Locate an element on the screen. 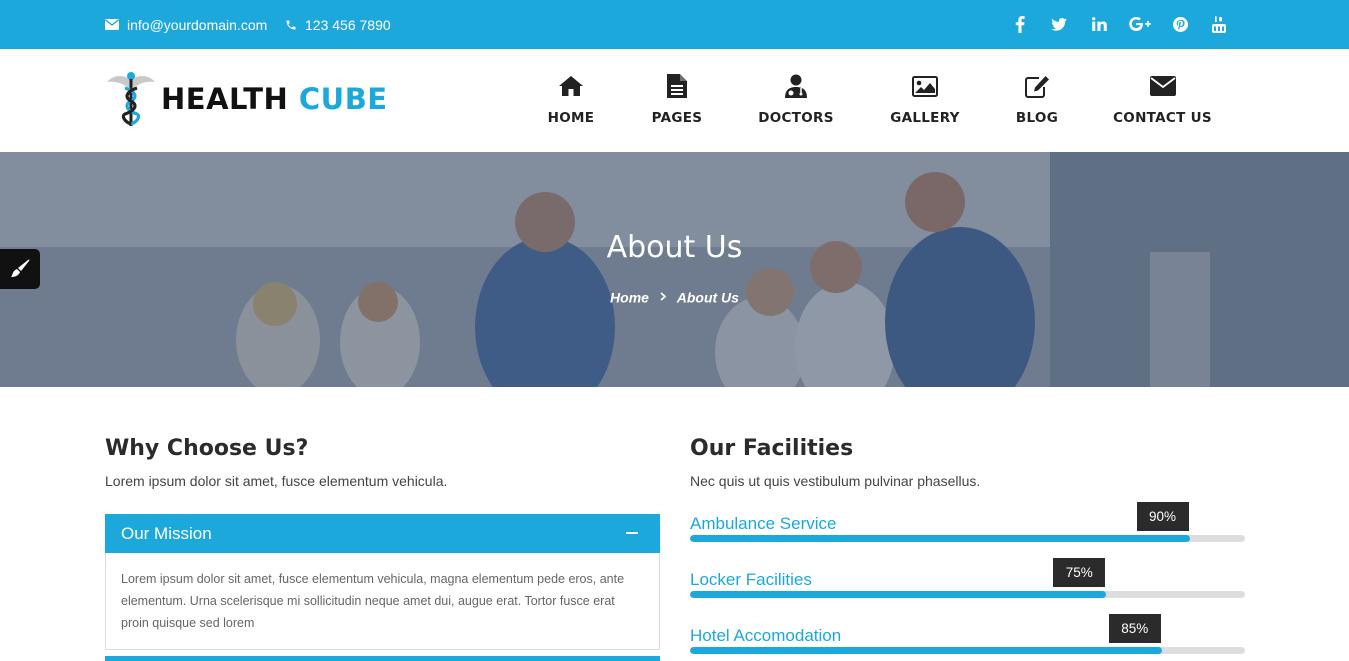 The width and height of the screenshot is (1349, 661). facilities-title: Our Facilities is located at coordinates (772, 448).